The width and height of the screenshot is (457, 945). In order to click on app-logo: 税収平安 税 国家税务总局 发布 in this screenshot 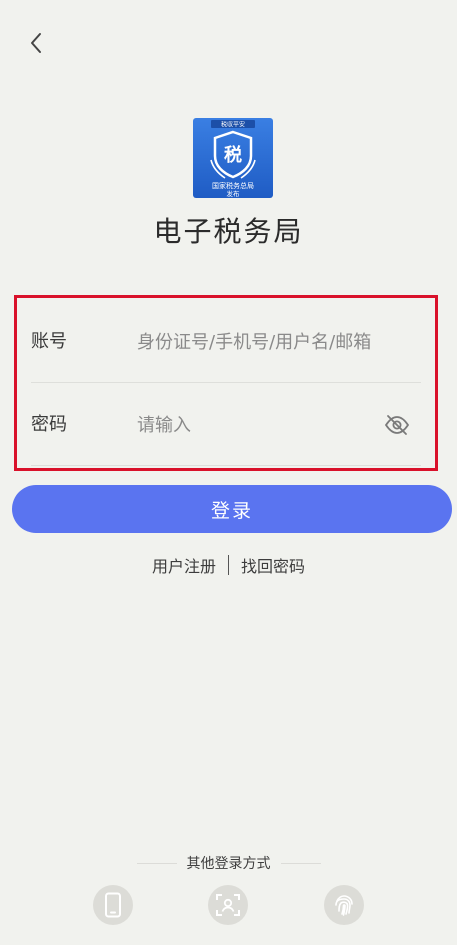, I will do `click(233, 158)`.